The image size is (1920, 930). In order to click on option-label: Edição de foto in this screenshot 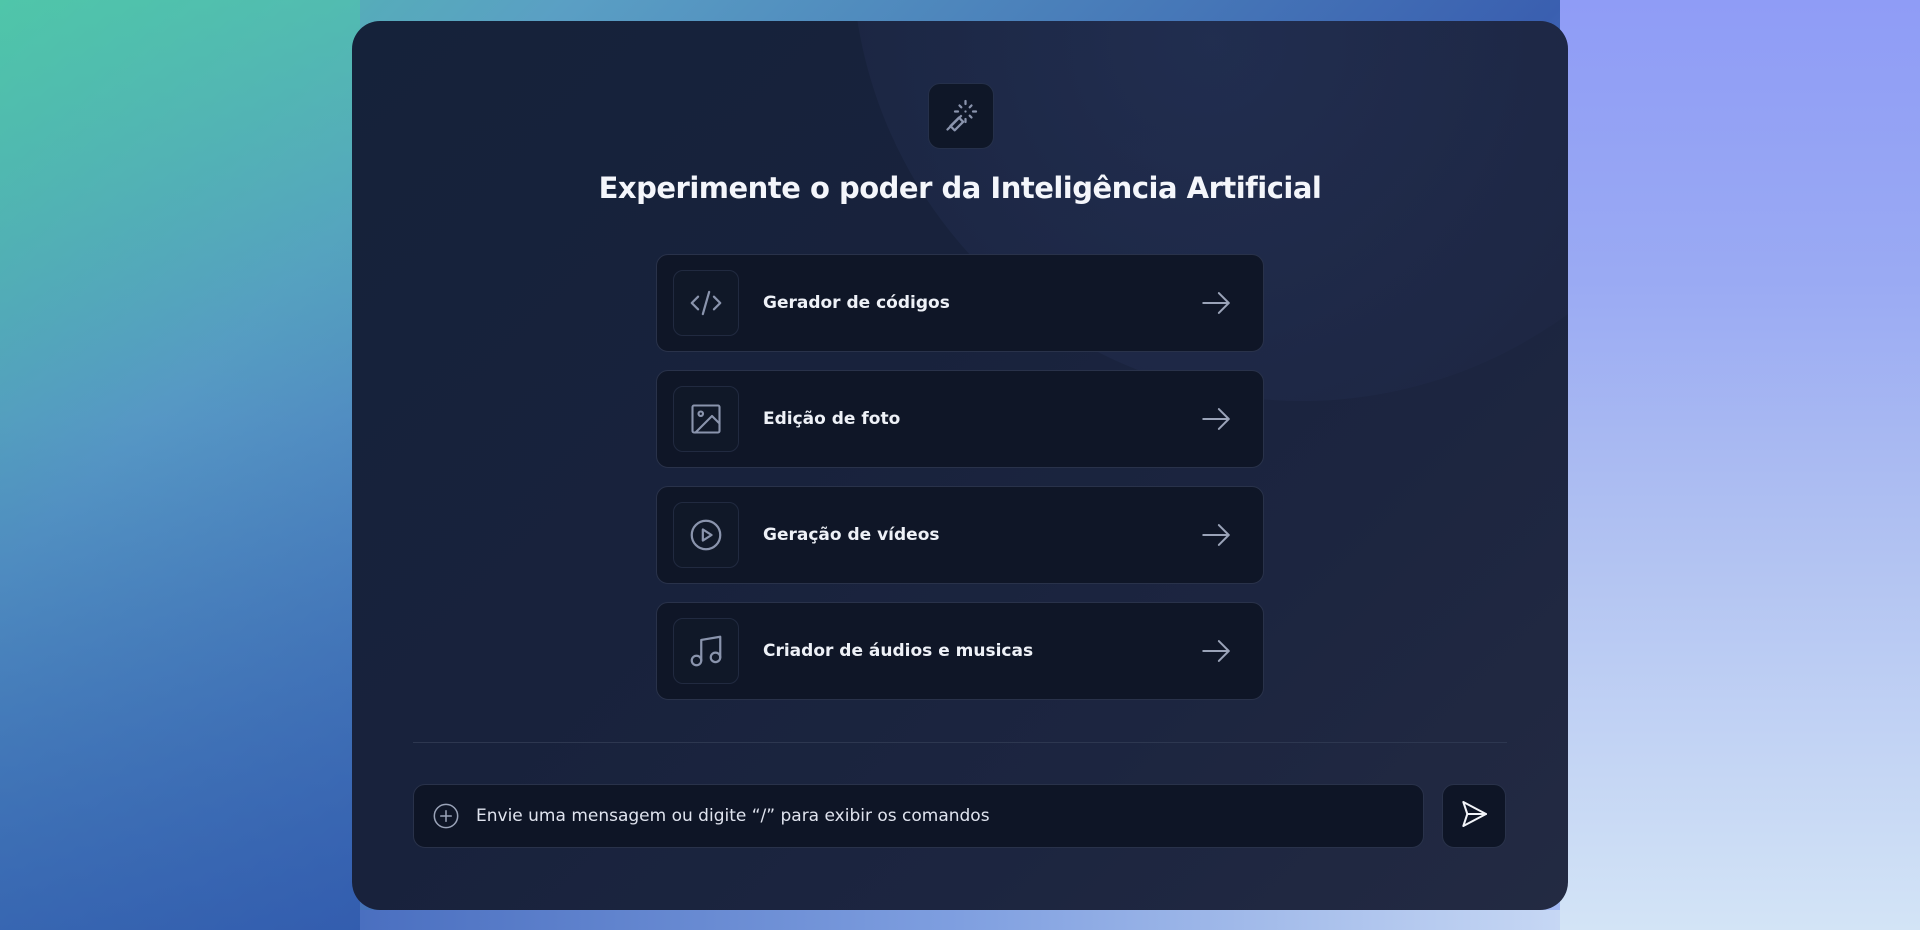, I will do `click(832, 419)`.